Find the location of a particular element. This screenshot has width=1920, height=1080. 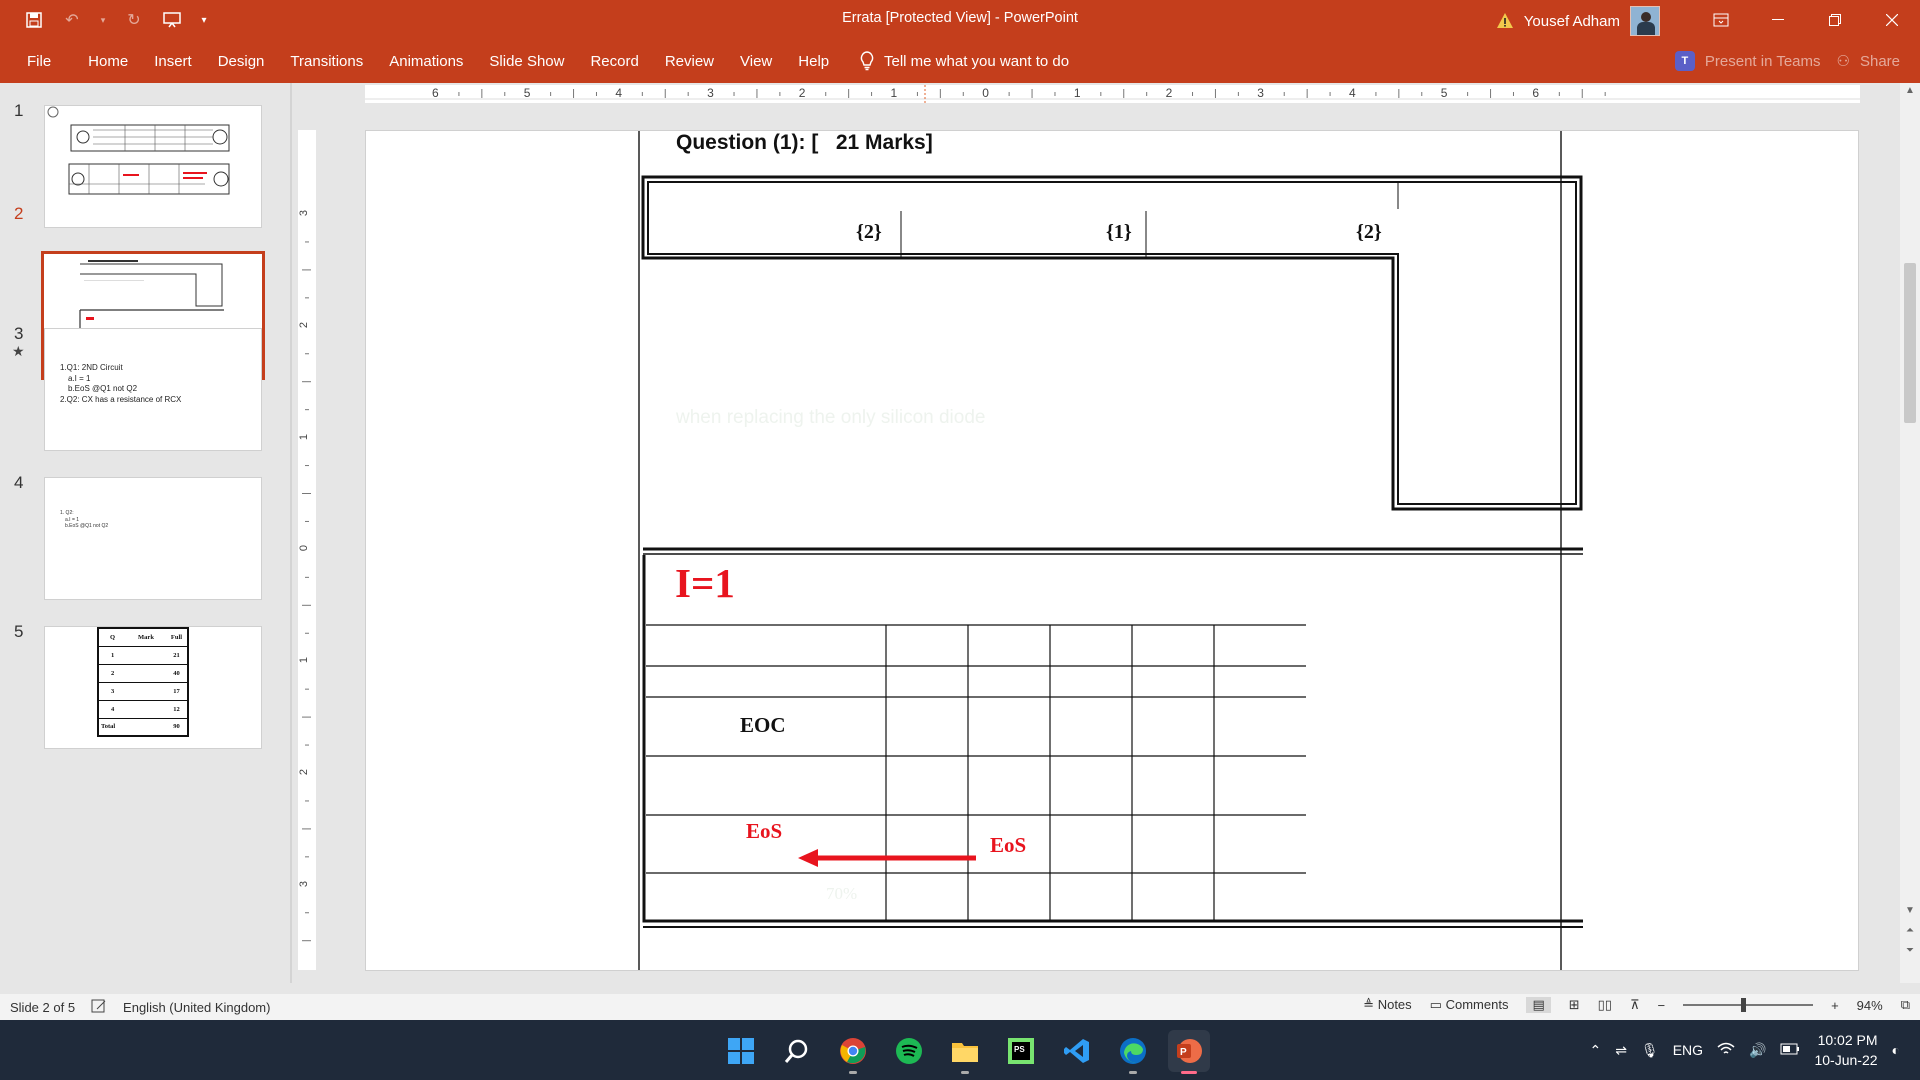

previous-slide-icon: ⏶ is located at coordinates (1910, 930).